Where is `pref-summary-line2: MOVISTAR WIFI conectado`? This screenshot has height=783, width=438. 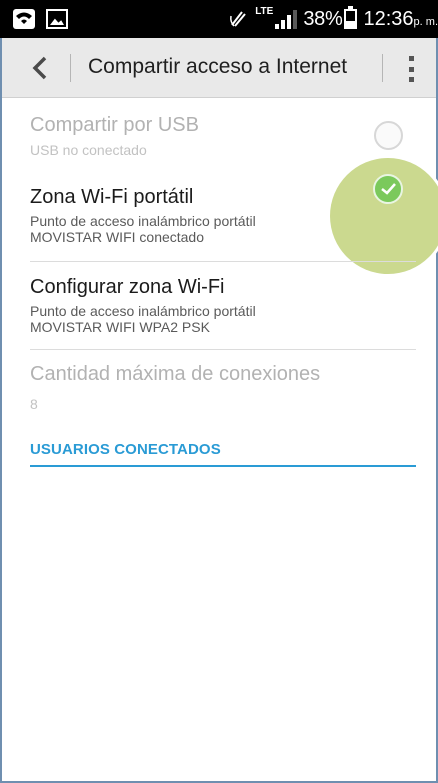
pref-summary-line2: MOVISTAR WIFI conectado is located at coordinates (117, 237).